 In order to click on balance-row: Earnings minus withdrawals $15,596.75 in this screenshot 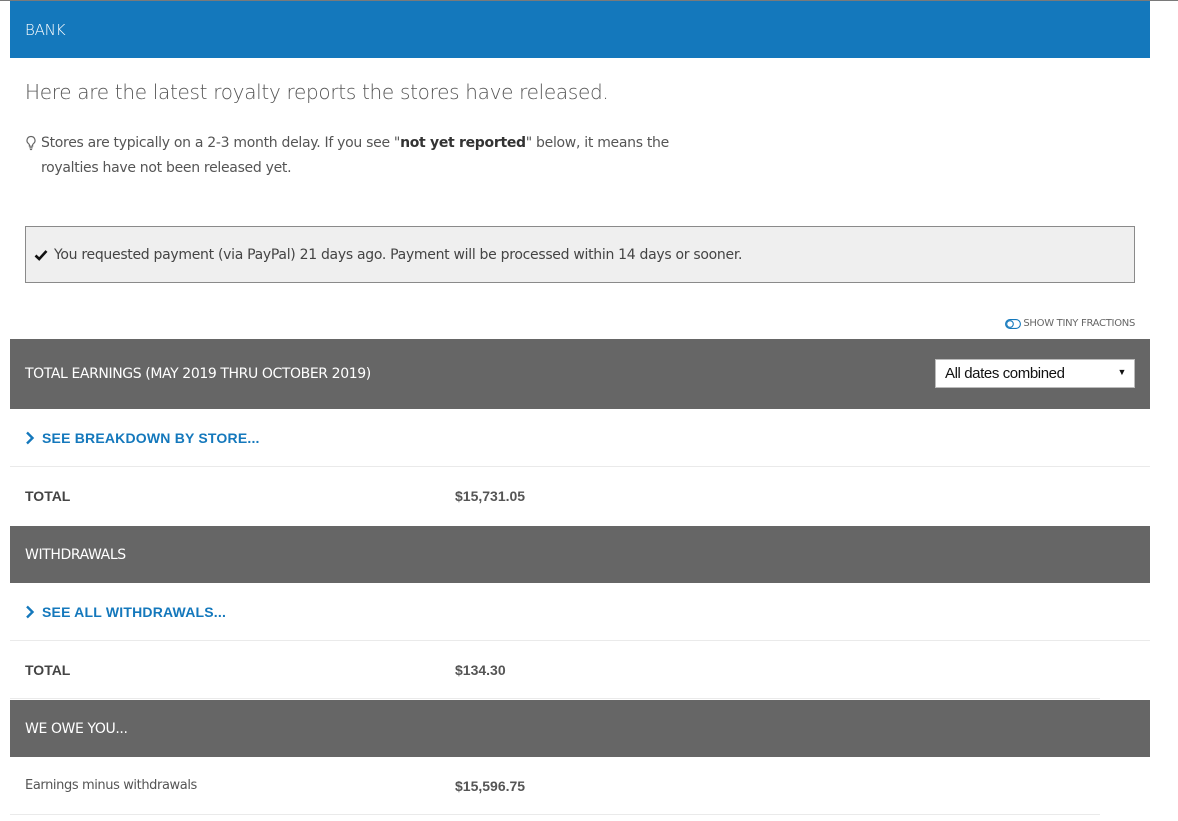, I will do `click(555, 786)`.